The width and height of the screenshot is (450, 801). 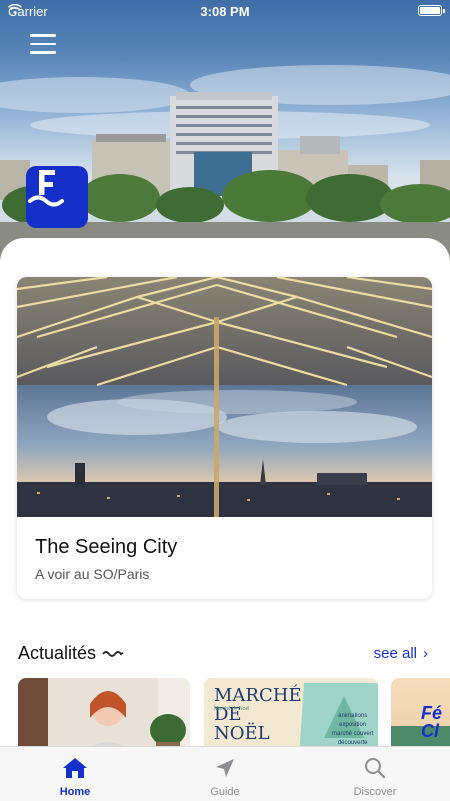 I want to click on news-title-text: Actualités, so click(x=57, y=653).